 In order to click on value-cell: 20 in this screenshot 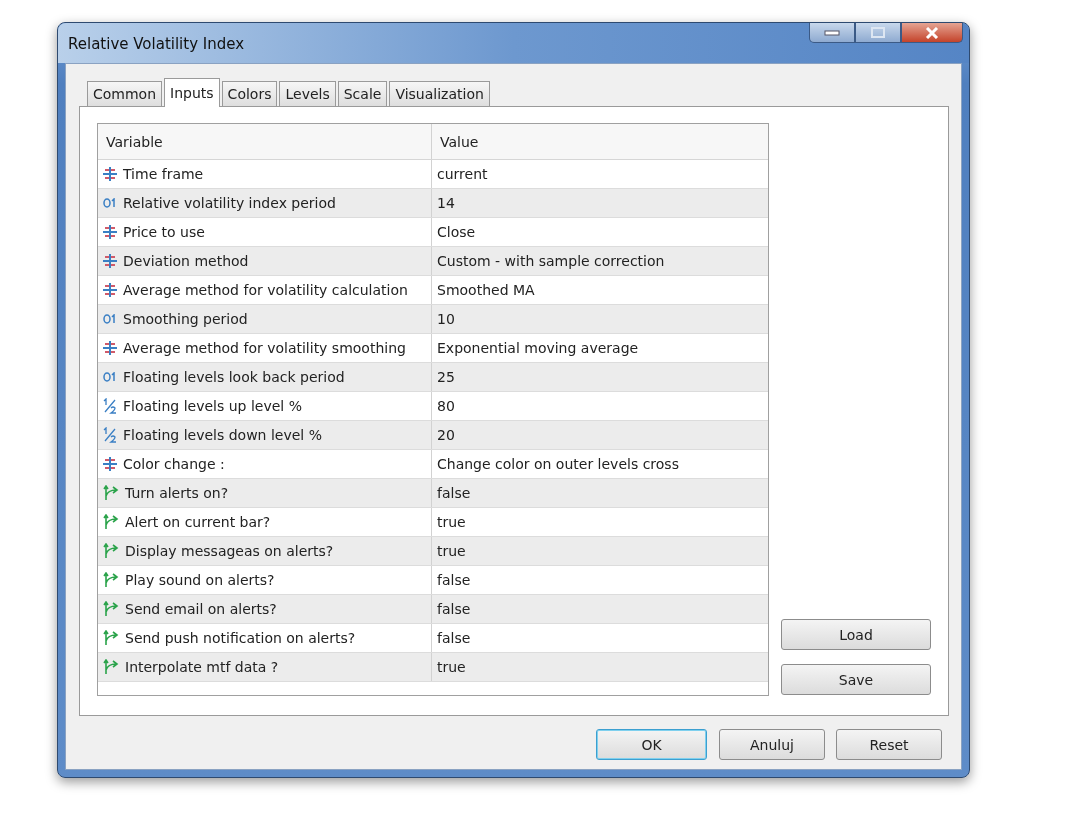, I will do `click(446, 435)`.